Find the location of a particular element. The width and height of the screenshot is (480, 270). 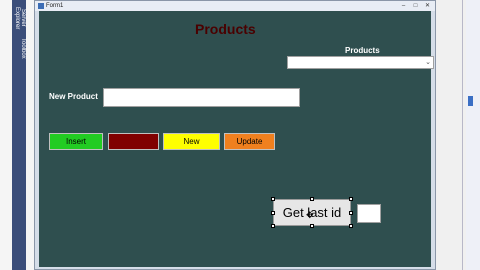

products-combo-label: Products is located at coordinates (362, 50).